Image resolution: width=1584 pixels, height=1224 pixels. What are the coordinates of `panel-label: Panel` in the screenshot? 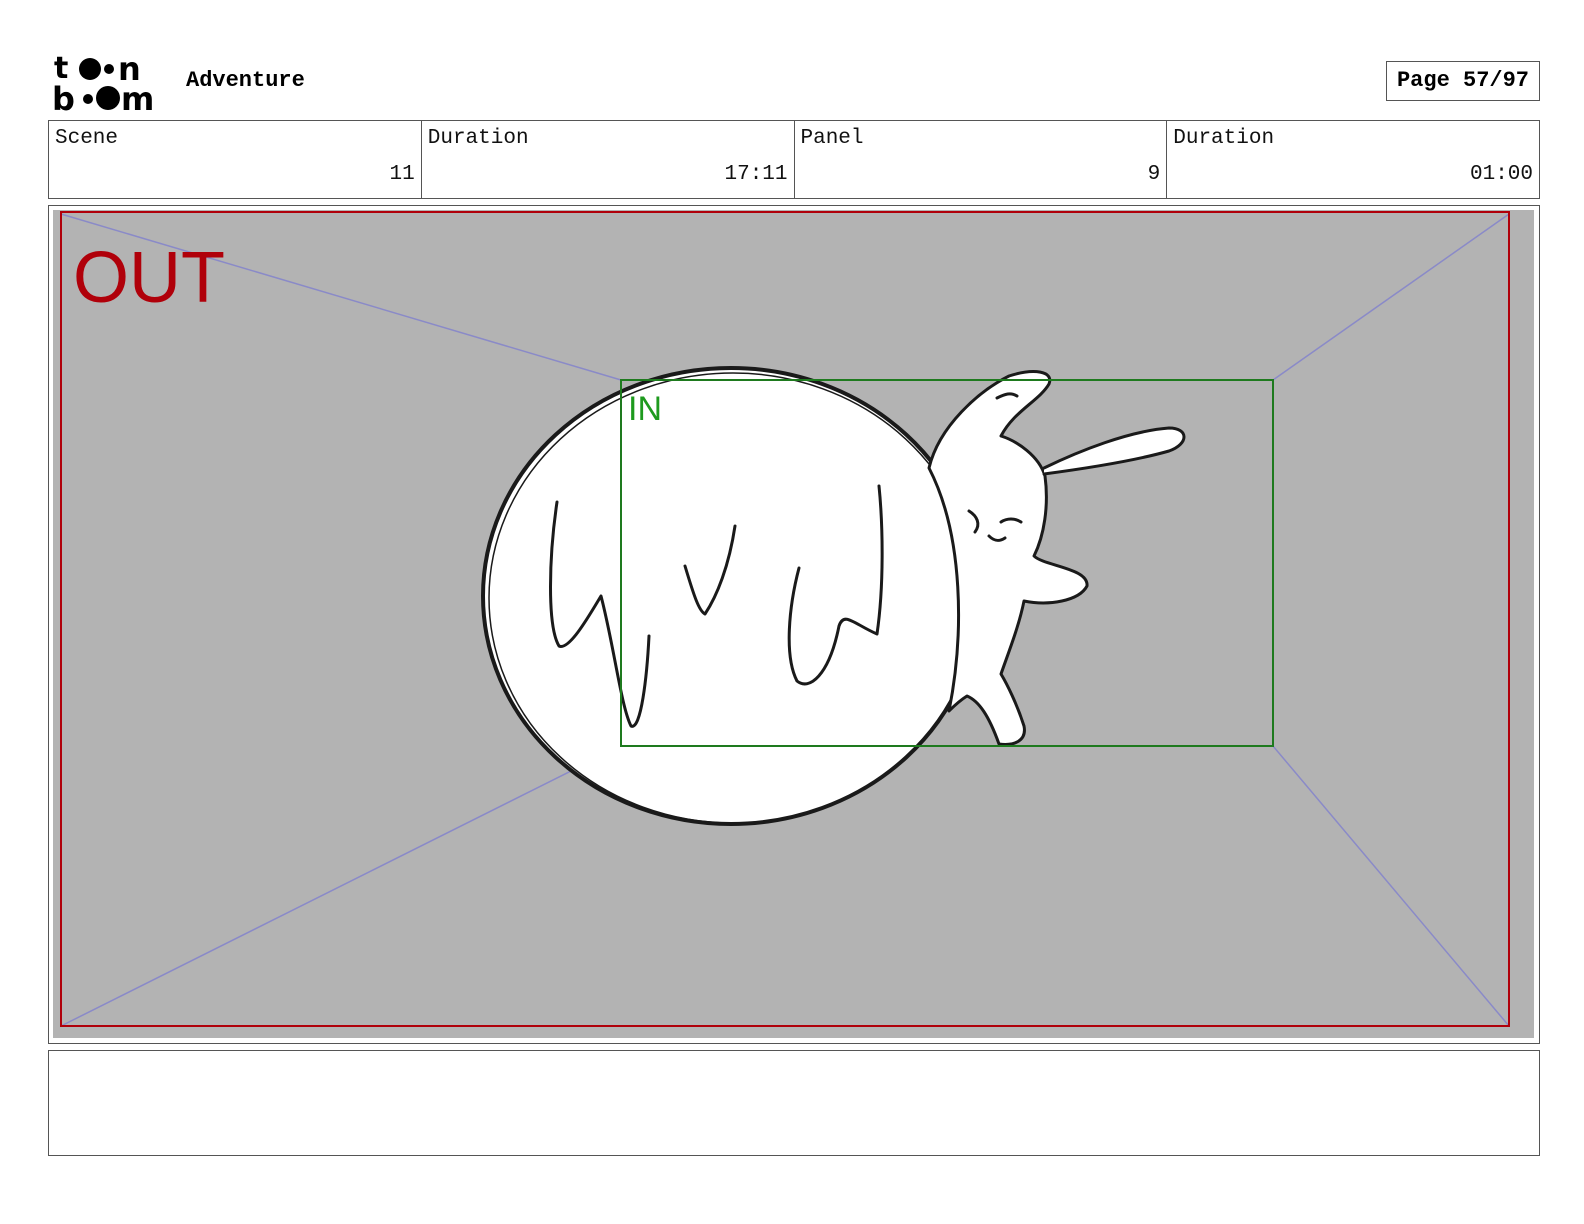 It's located at (832, 138).